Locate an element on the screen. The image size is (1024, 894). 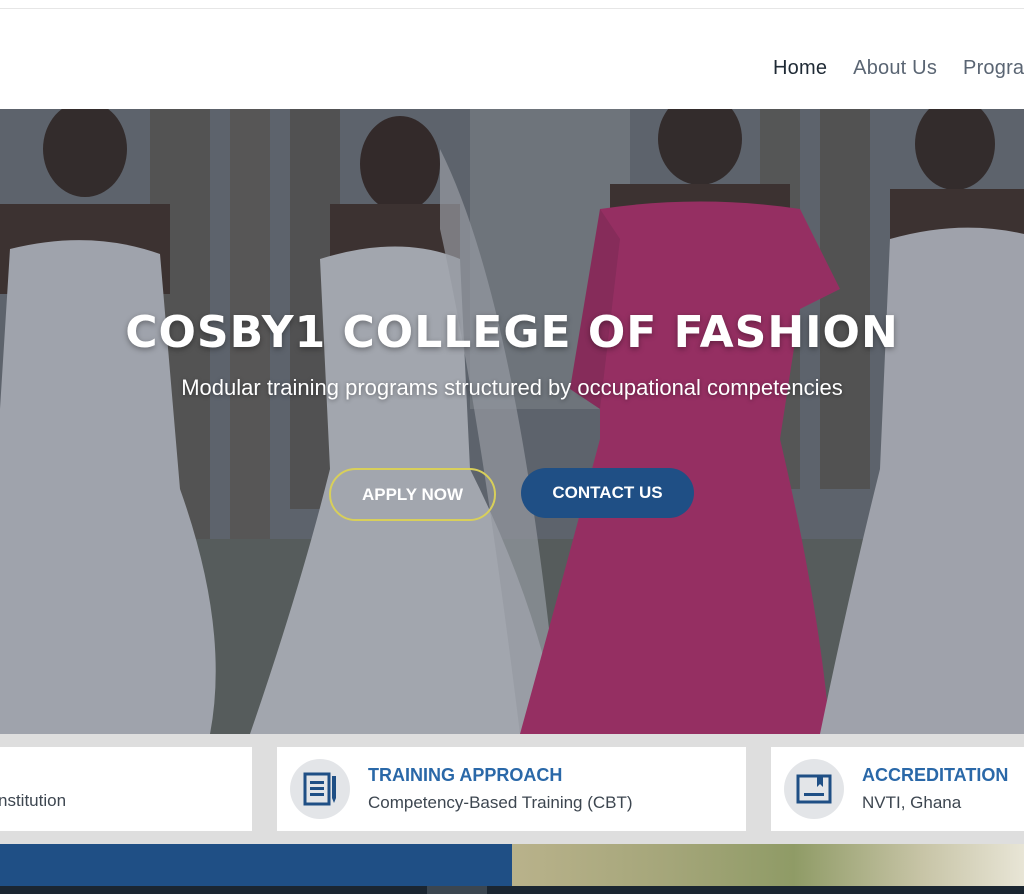
apply-now-button: APPLY NOW is located at coordinates (412, 494).